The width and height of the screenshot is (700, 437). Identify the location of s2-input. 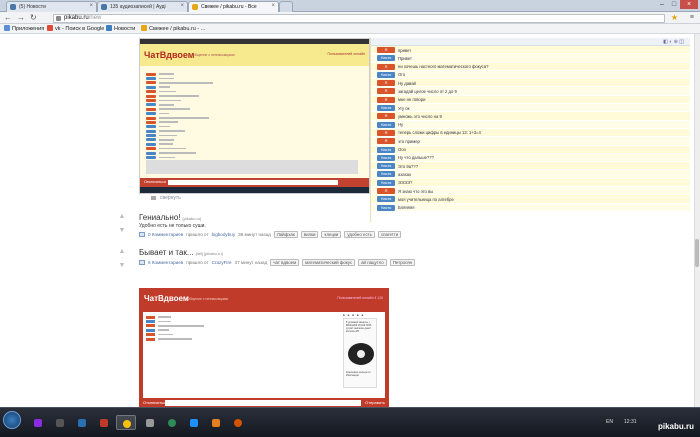
(263, 403).